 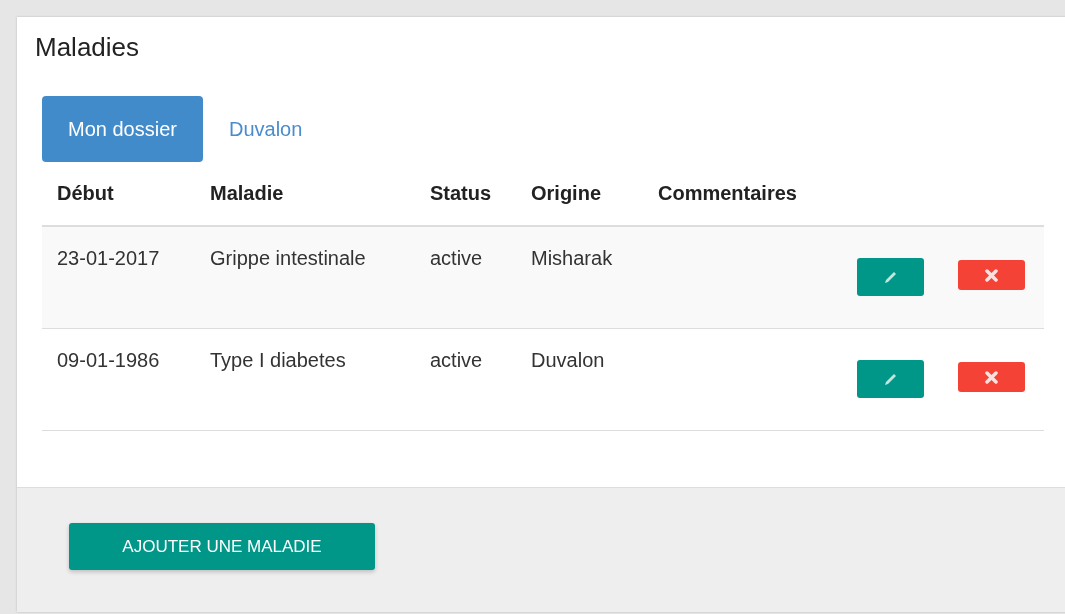 What do you see at coordinates (461, 193) in the screenshot?
I see `column-header: Status` at bounding box center [461, 193].